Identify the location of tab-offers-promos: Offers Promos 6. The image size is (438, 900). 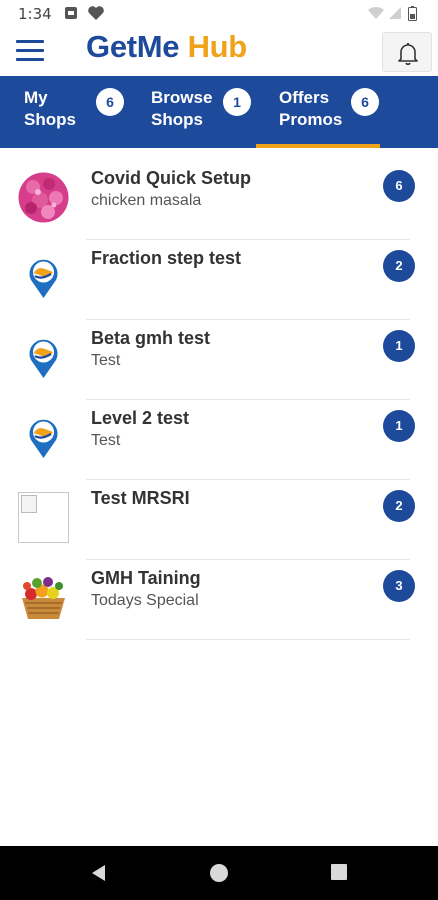
(318, 112).